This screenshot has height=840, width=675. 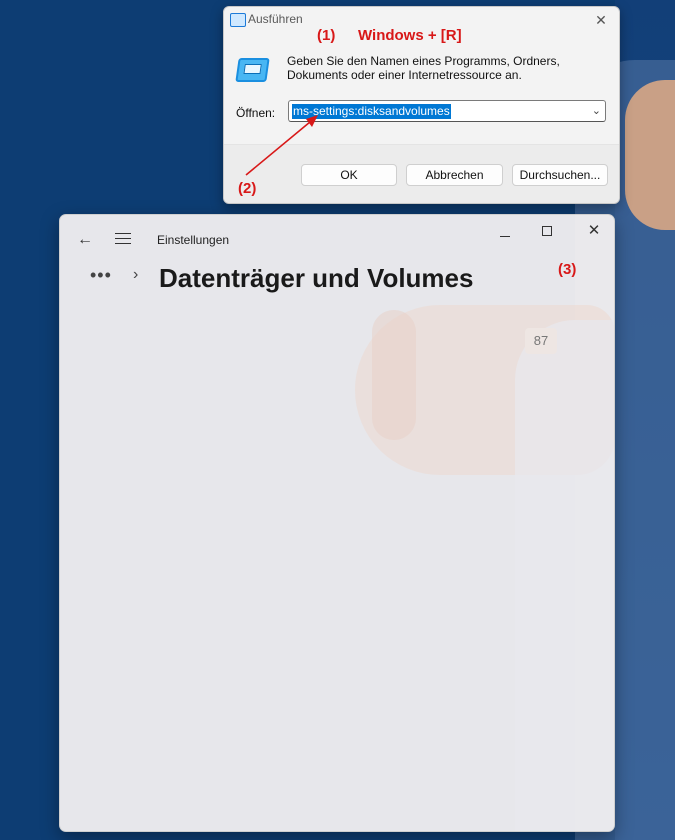 What do you see at coordinates (281, 145) in the screenshot?
I see `annotation-arrow` at bounding box center [281, 145].